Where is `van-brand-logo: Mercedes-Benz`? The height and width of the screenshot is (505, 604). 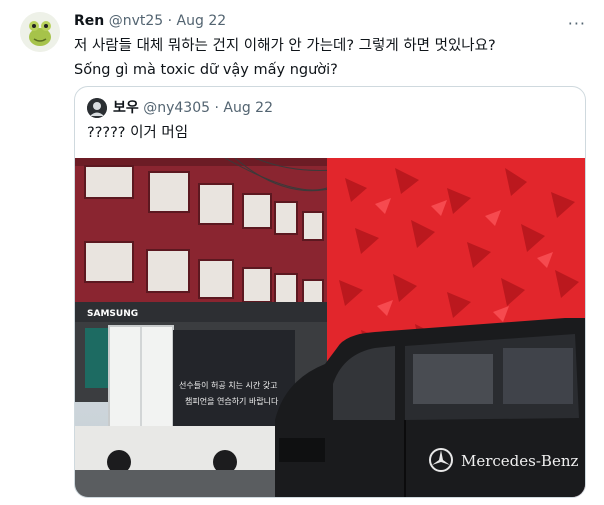 van-brand-logo: Mercedes-Benz is located at coordinates (519, 461).